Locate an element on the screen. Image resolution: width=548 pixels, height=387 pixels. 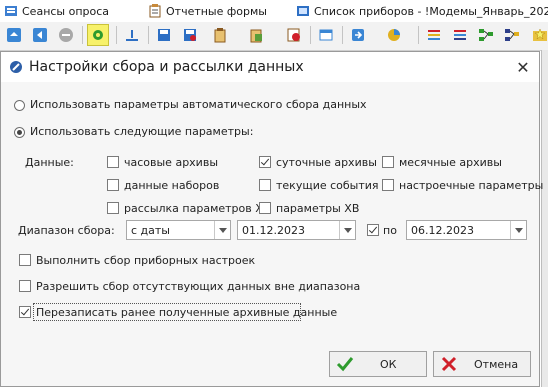
tab-device-list-label: Список приборов - !Модемы_Январь_2024 is located at coordinates (431, 11).